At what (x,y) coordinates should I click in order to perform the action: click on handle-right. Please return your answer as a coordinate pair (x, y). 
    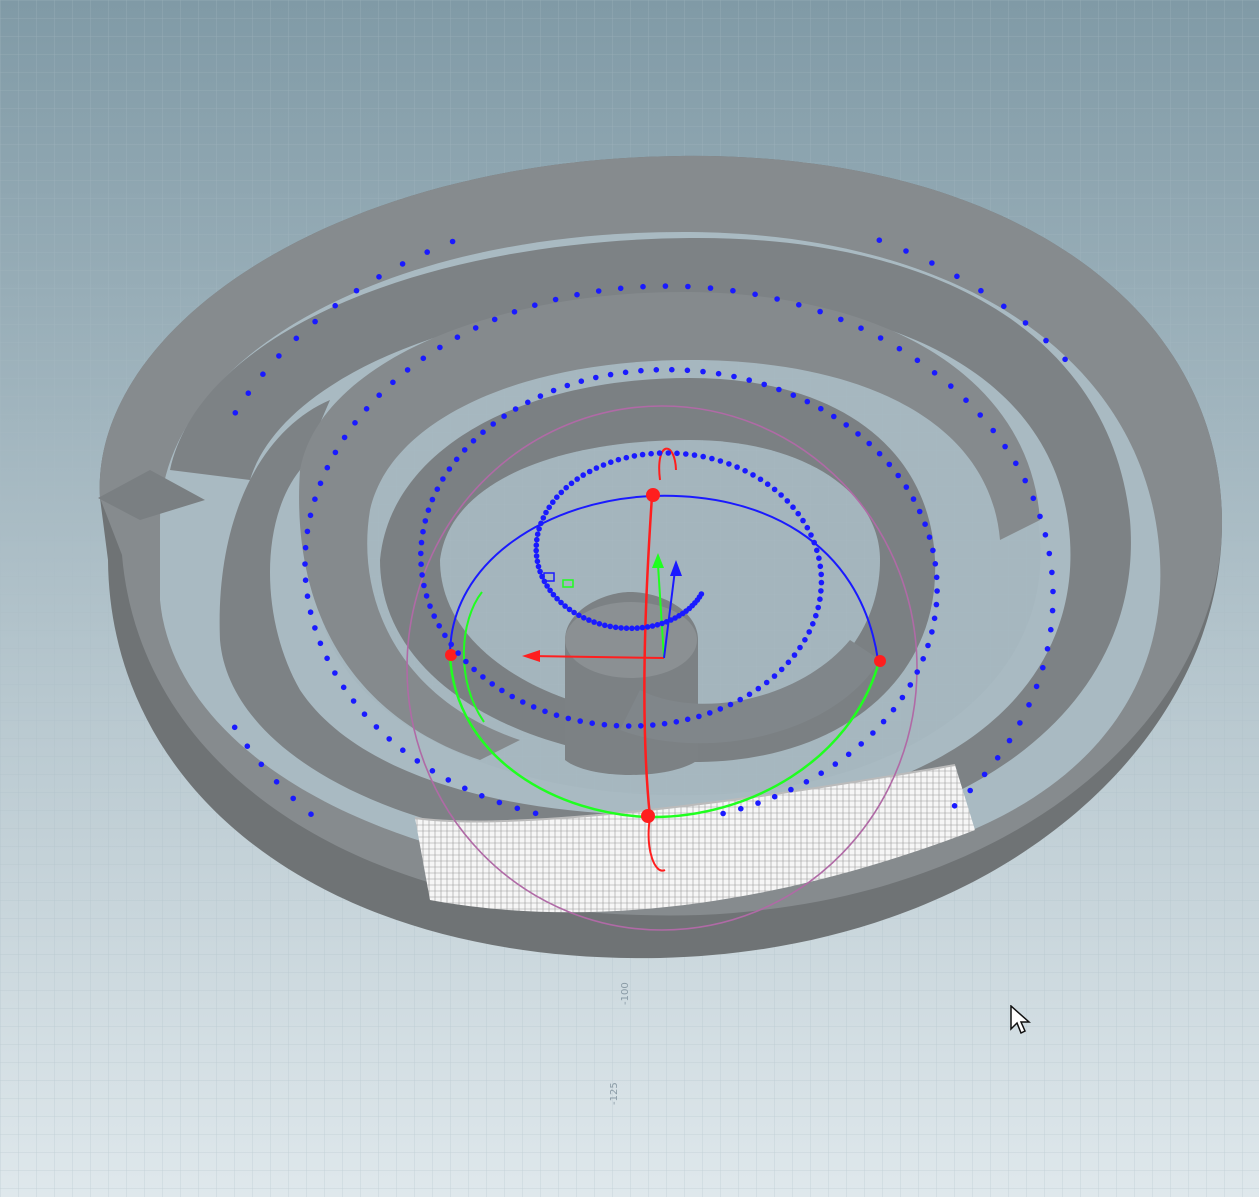
    Looking at the image, I should click on (880, 661).